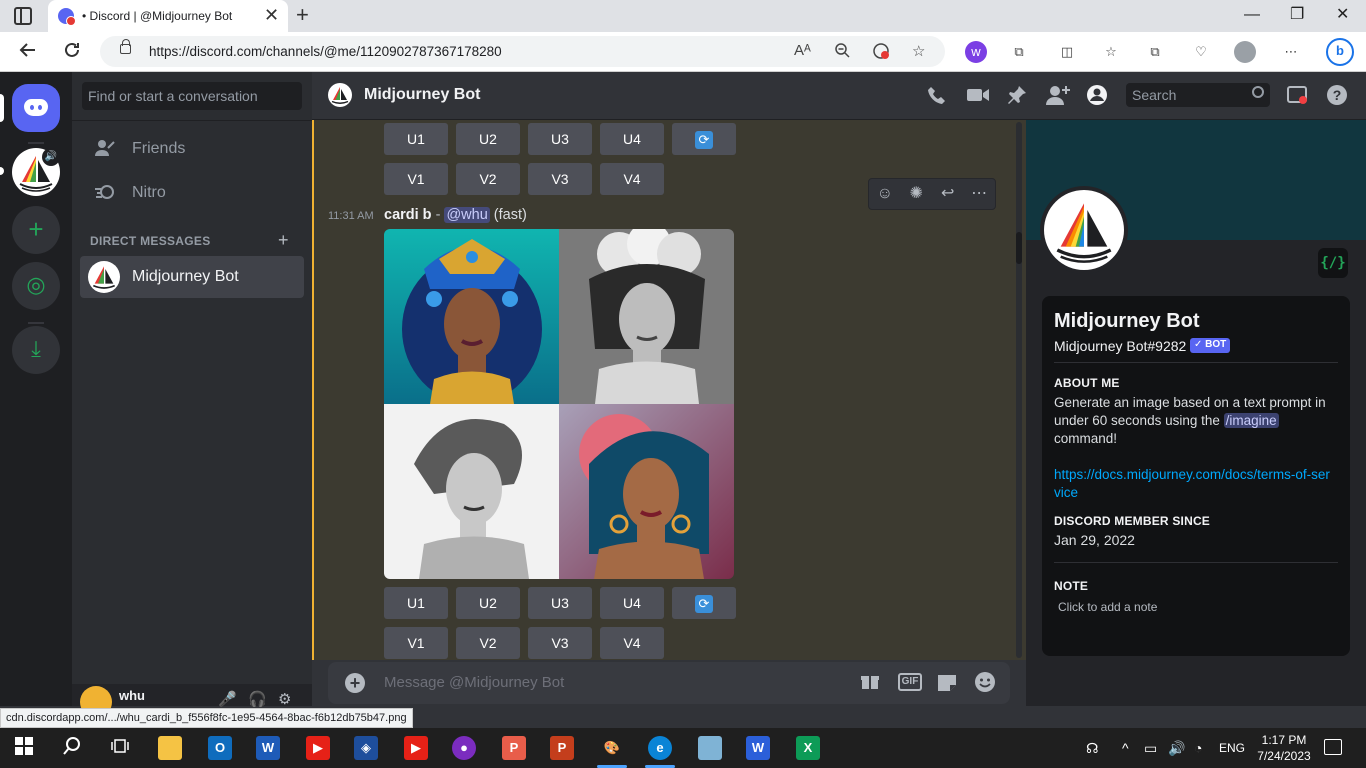 The image size is (1366, 768). Describe the element at coordinates (125, 46) in the screenshot. I see `lock-icon` at that location.